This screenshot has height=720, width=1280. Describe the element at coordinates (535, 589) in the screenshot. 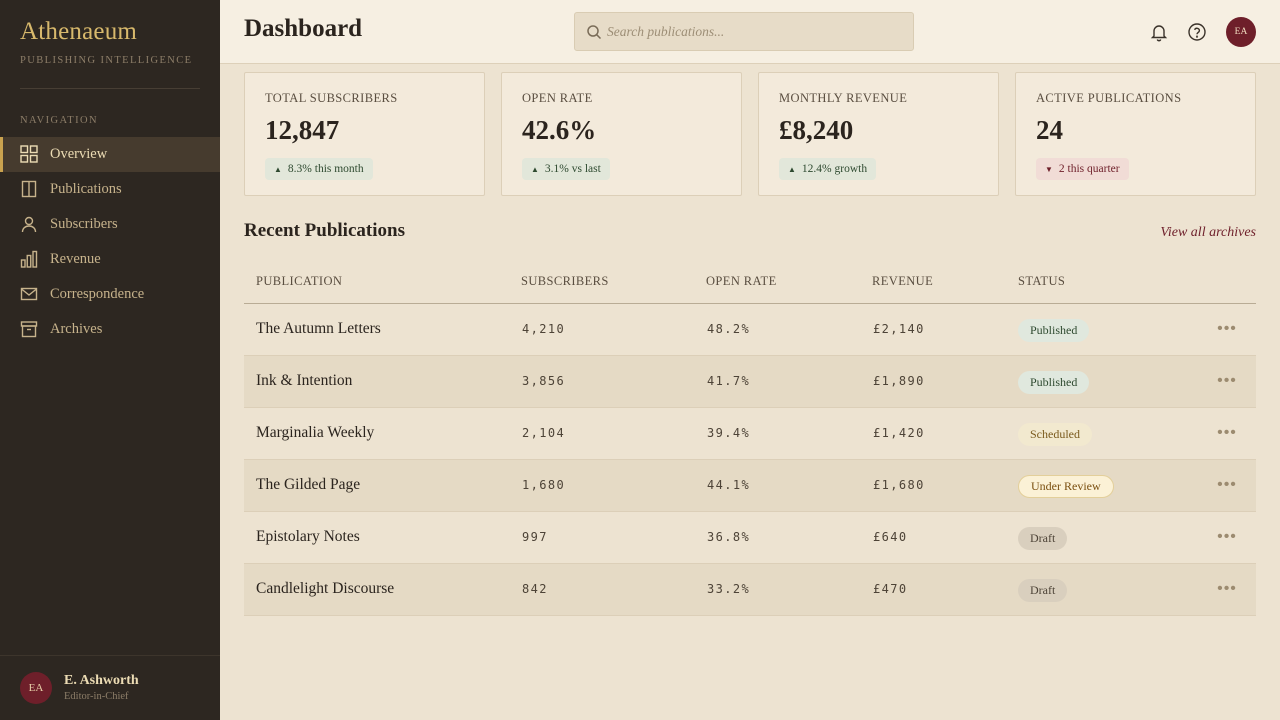

I see `subscribers-cell: 842` at that location.